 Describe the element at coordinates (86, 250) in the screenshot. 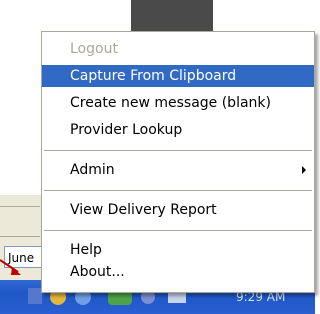

I see `menu-item-label: Help` at that location.